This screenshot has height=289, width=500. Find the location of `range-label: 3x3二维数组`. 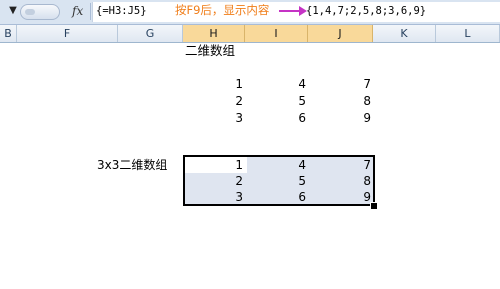

range-label: 3x3二维数组 is located at coordinates (132, 165).